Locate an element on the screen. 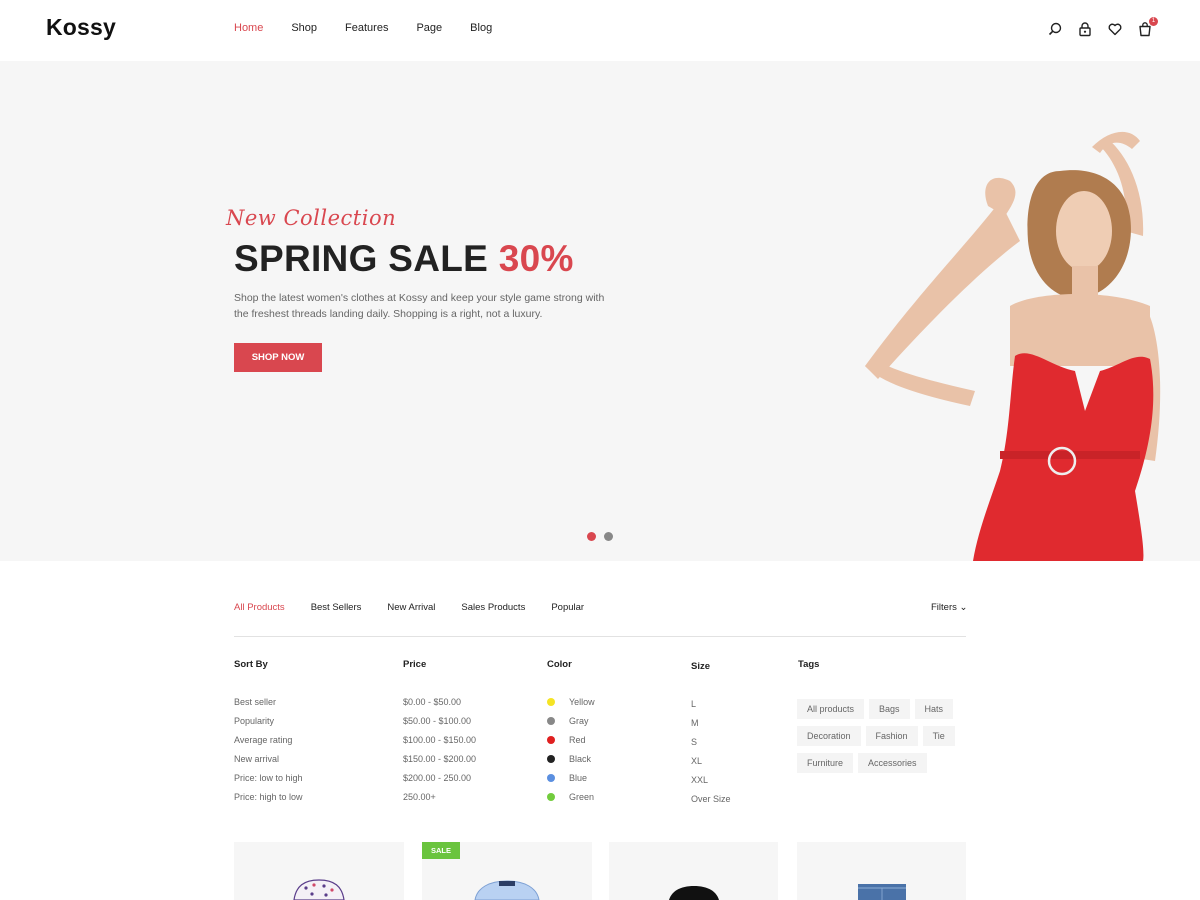 The image size is (1200, 900). color-column: Color Yellow Gray Red Black Blue Green is located at coordinates (571, 735).